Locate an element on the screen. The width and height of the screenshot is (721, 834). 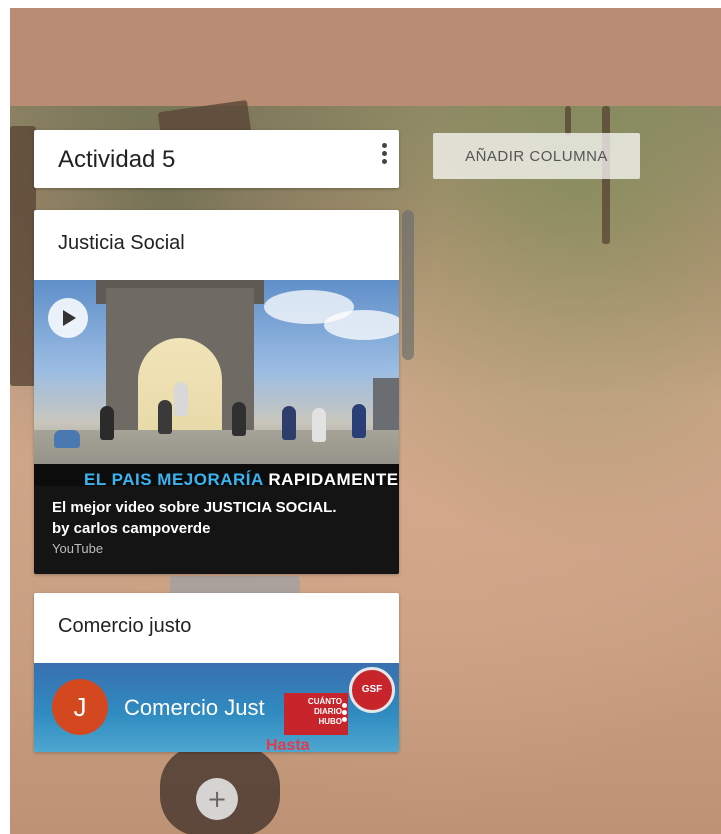
building is located at coordinates (386, 408).